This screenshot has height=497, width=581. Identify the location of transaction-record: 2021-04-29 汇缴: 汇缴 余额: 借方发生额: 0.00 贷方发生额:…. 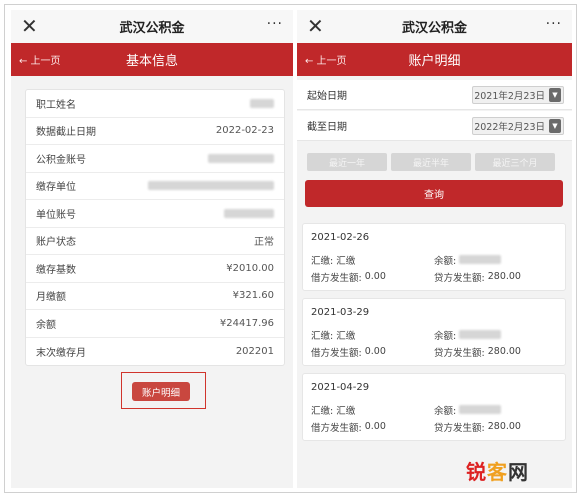
(434, 407).